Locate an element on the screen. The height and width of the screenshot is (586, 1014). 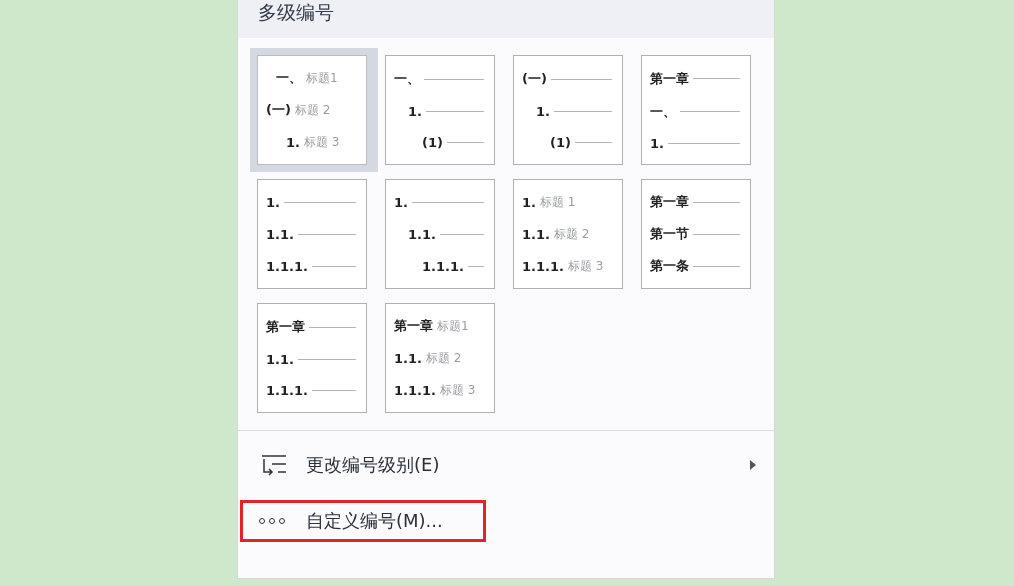
menu-label: 更改编号级别(E) is located at coordinates (373, 465).